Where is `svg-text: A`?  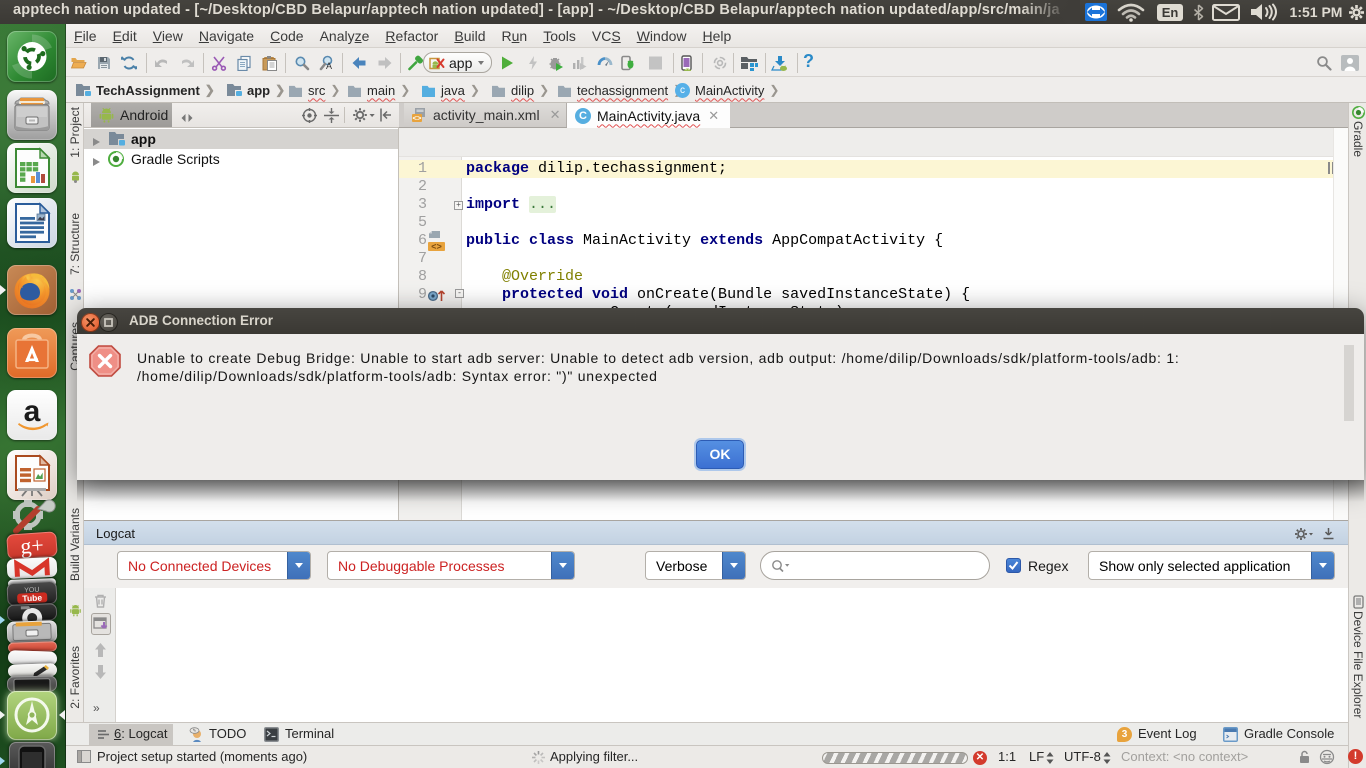 svg-text: A is located at coordinates (329, 66).